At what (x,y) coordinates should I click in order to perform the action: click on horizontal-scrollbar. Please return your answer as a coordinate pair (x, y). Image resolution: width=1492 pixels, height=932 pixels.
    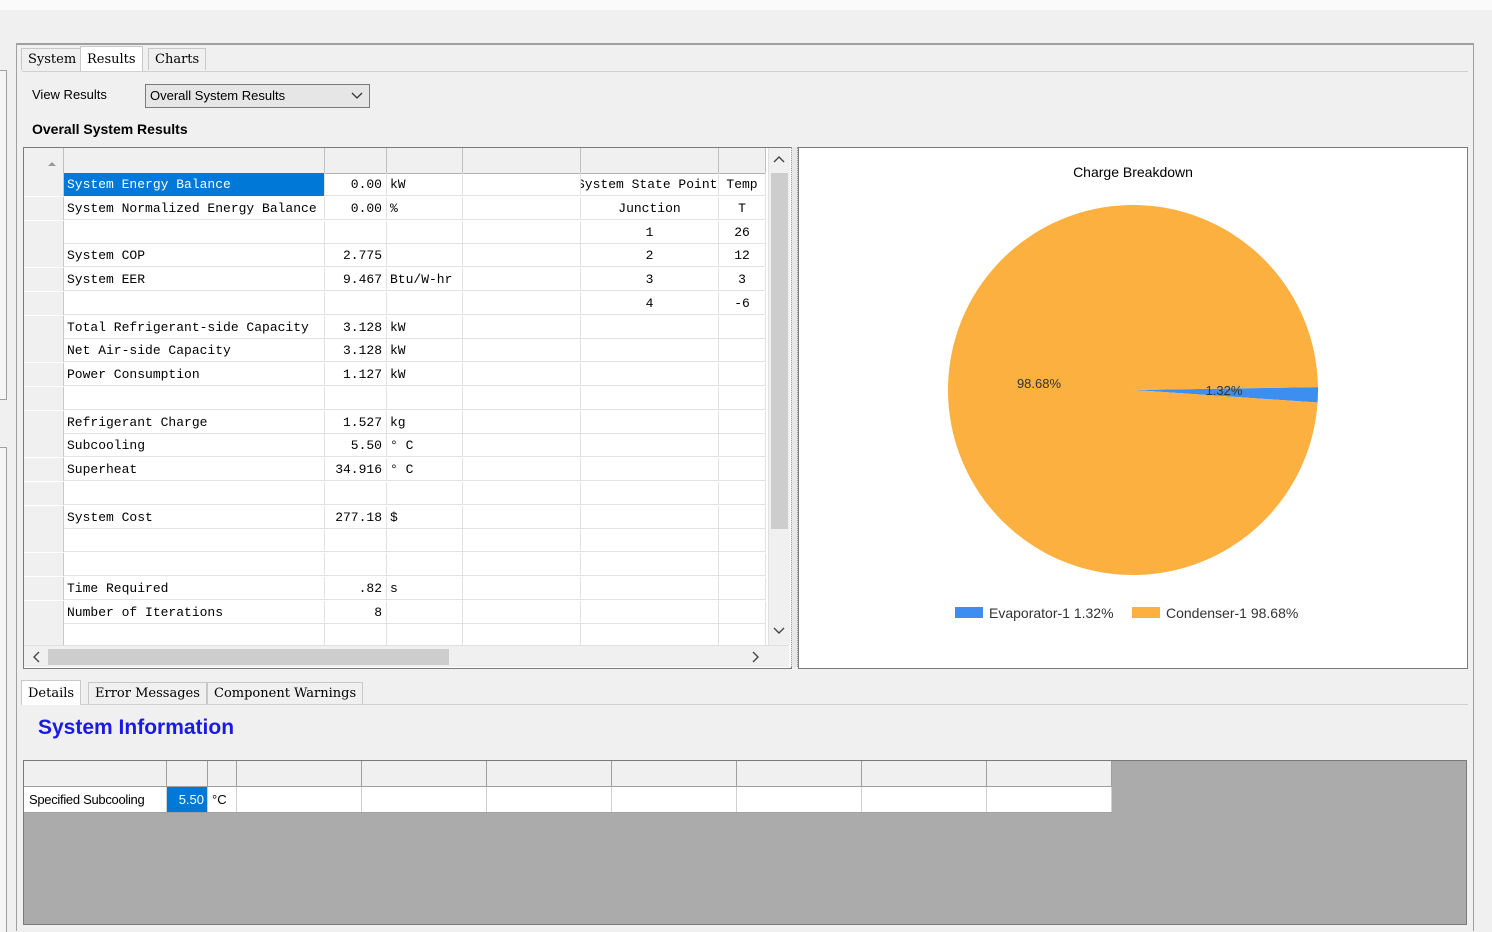
    Looking at the image, I should click on (406, 656).